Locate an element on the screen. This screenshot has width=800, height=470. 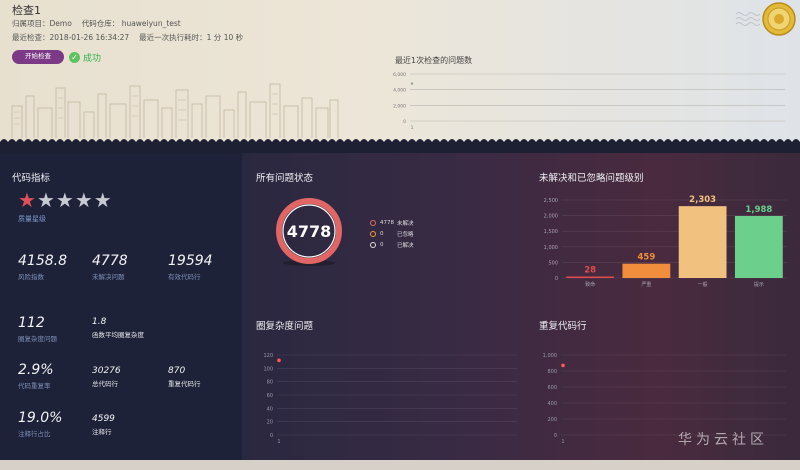
x-tick-label: 致命 is located at coordinates (590, 284).